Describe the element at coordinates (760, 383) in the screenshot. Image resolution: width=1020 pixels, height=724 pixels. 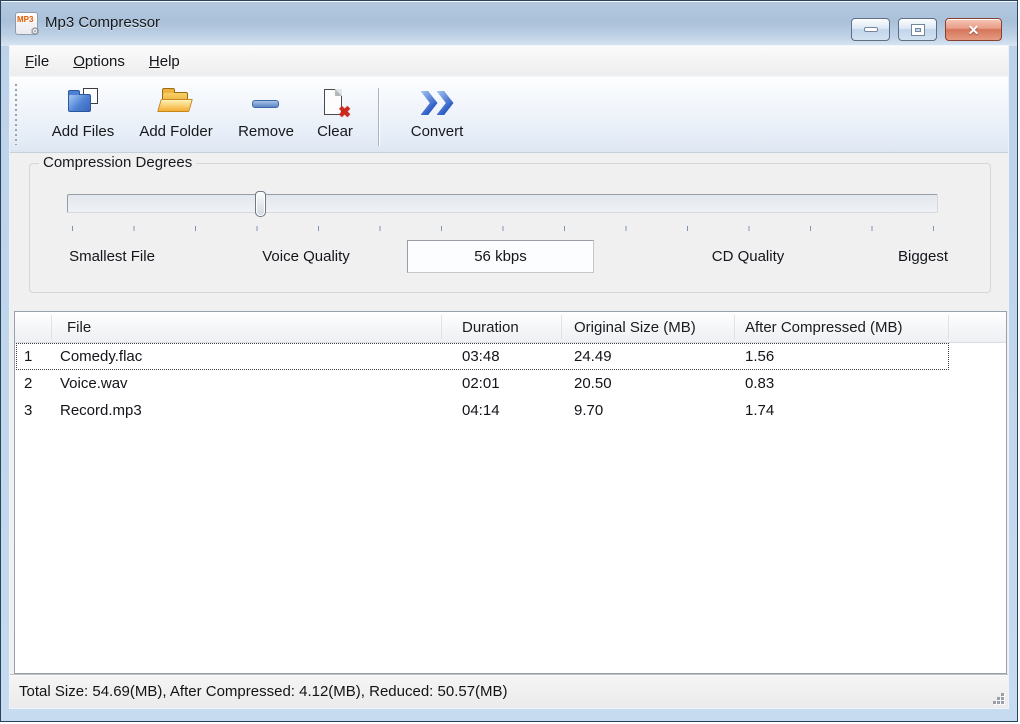
I see `row-after-compressed: 0.83` at that location.